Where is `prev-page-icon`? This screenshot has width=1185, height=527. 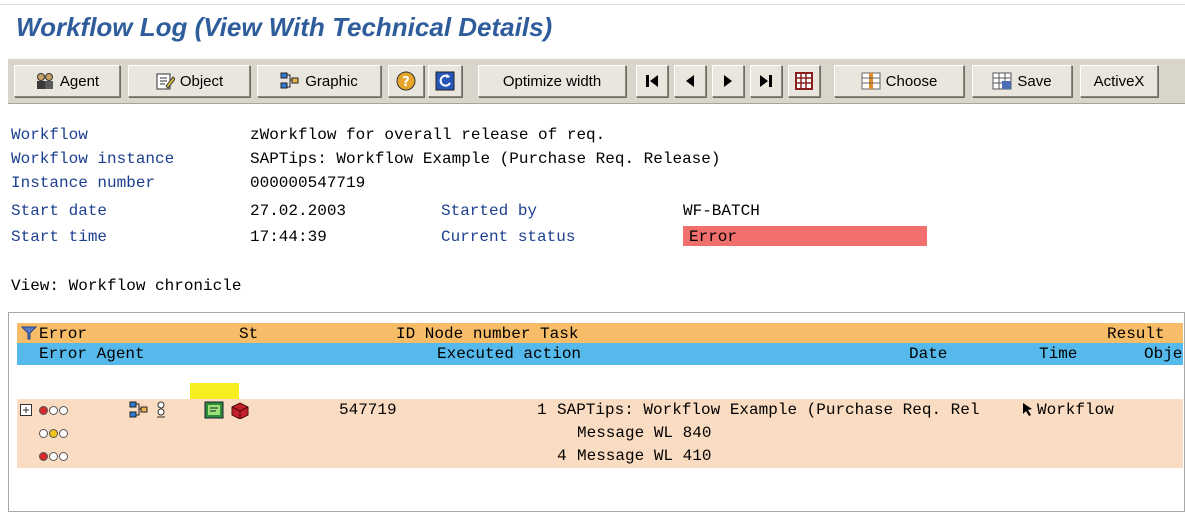
prev-page-icon is located at coordinates (690, 81).